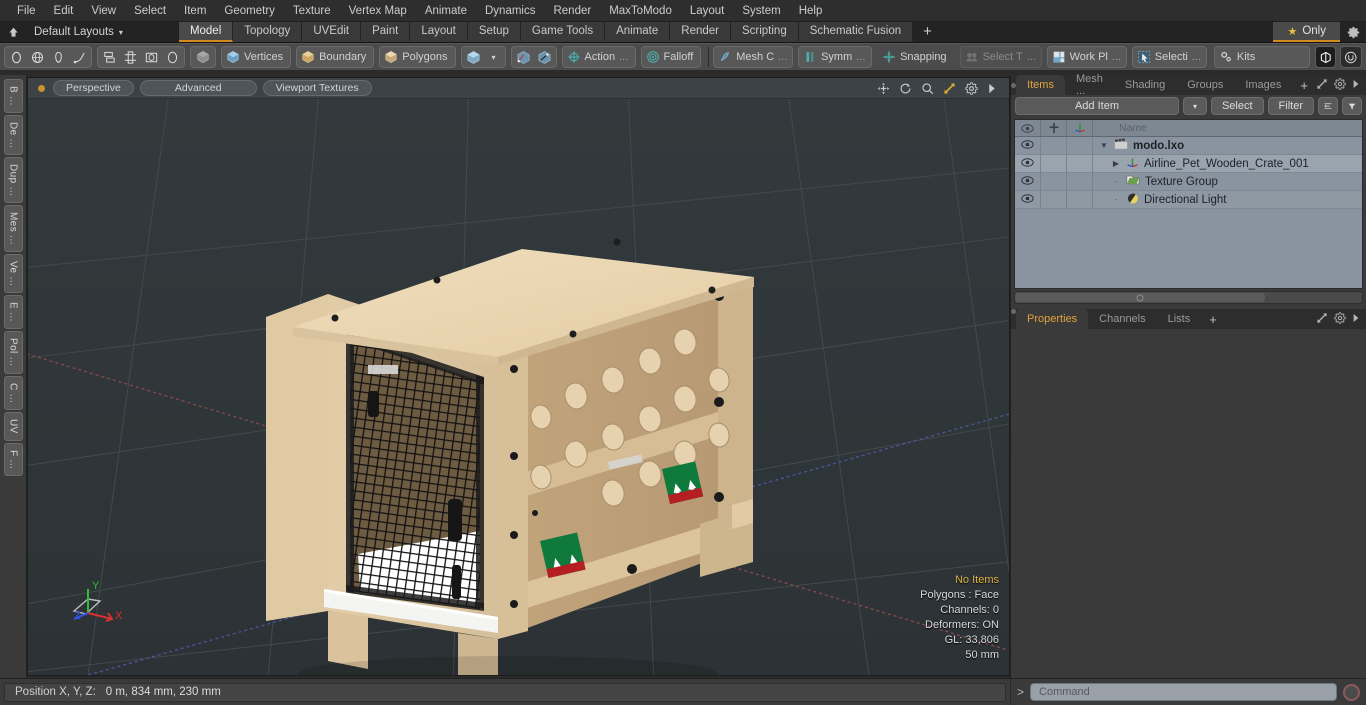  Describe the element at coordinates (249, 11) in the screenshot. I see `menu-item-geometry: Geometry` at that location.